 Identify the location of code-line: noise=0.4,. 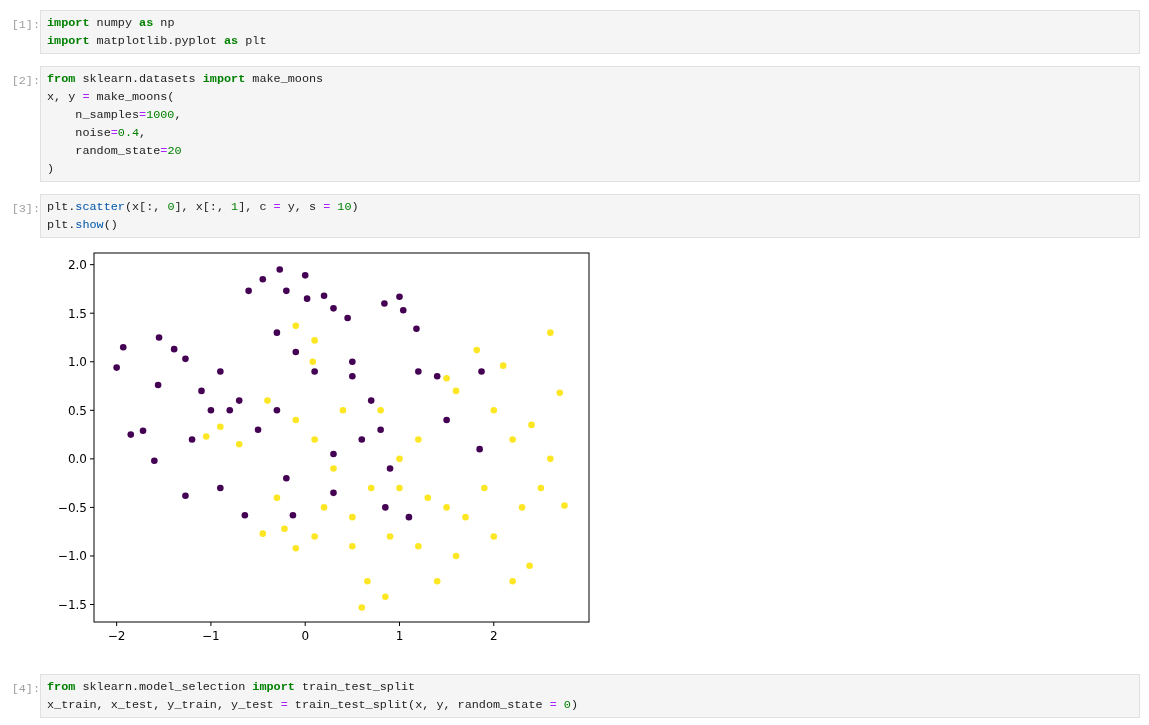
(111, 133).